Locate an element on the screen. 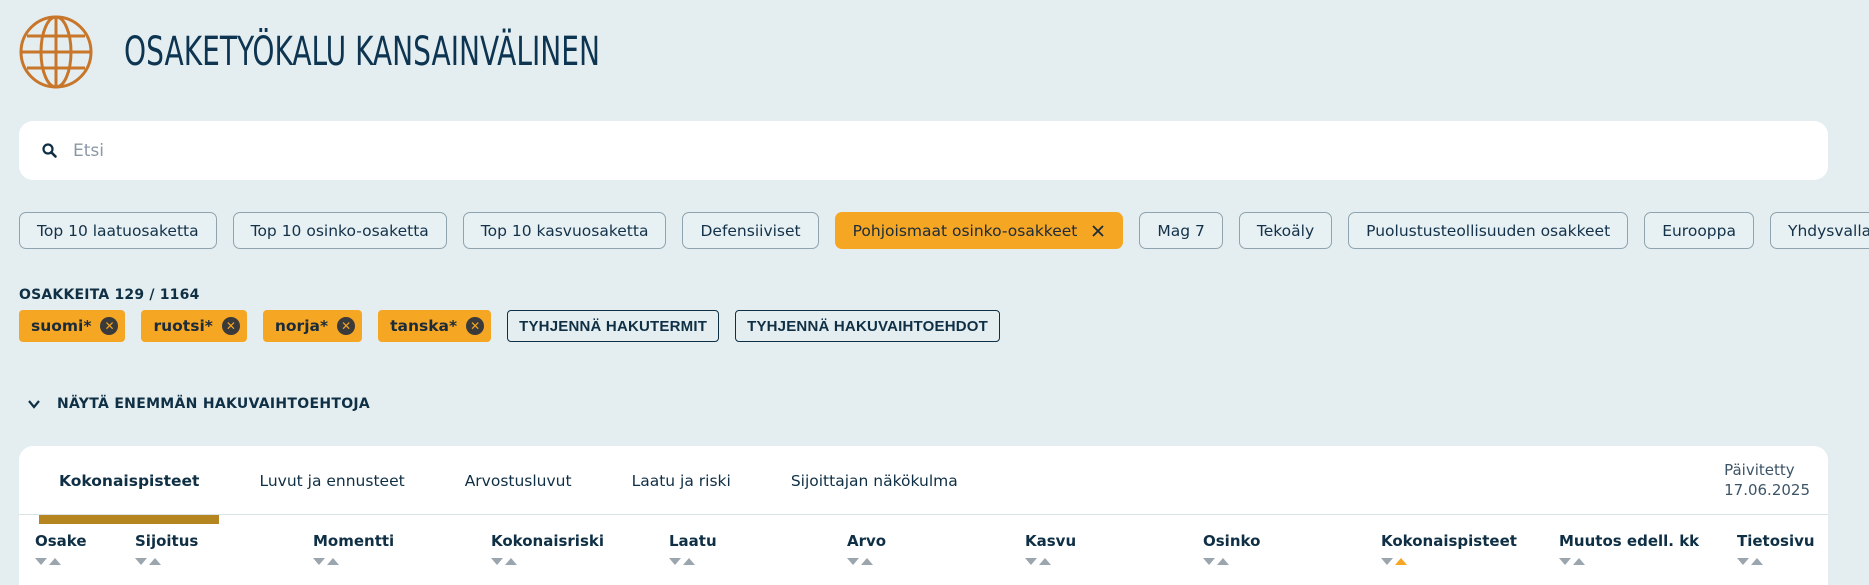 This screenshot has width=1869, height=585. tab-investor-view: Sijoittajan näkökulma is located at coordinates (874, 480).